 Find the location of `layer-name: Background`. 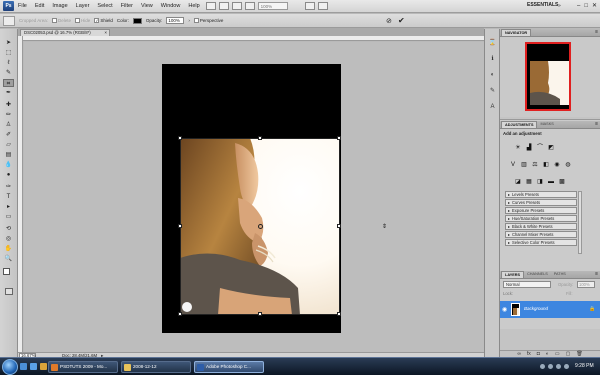

layer-name: Background is located at coordinates (536, 308).